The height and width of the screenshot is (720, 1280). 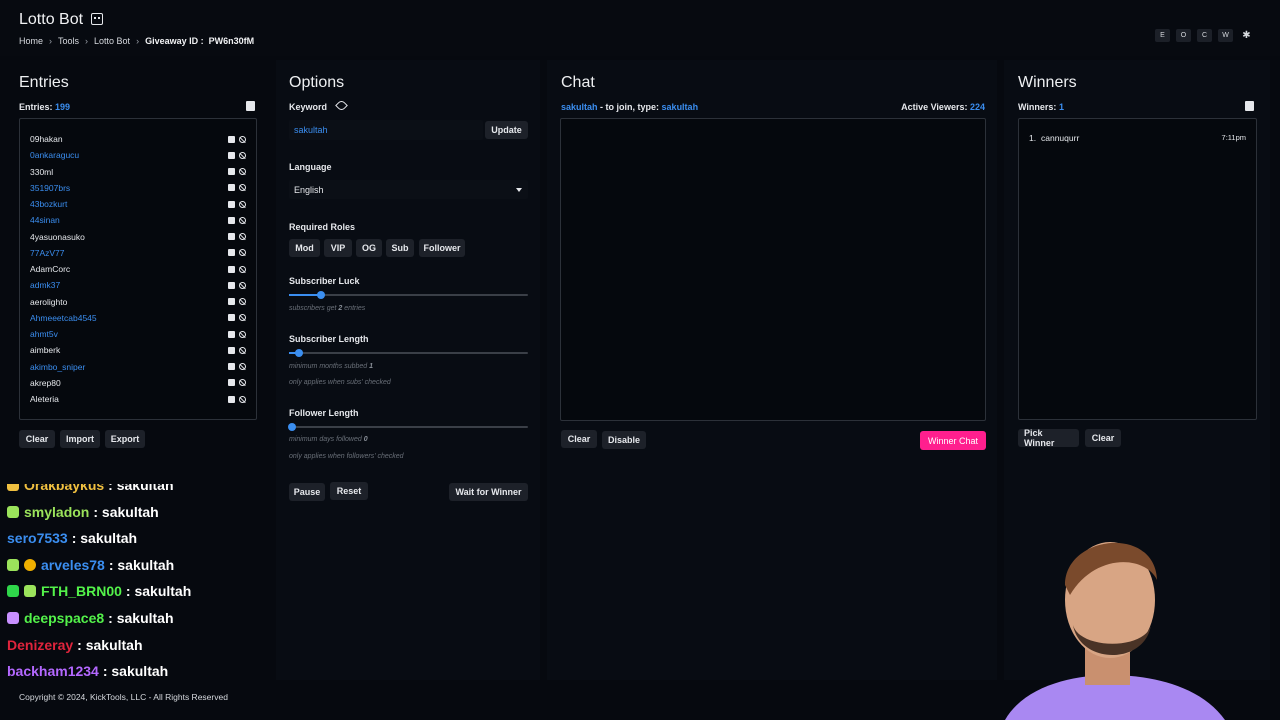 I want to click on entry-username: 44sinan, so click(x=127, y=220).